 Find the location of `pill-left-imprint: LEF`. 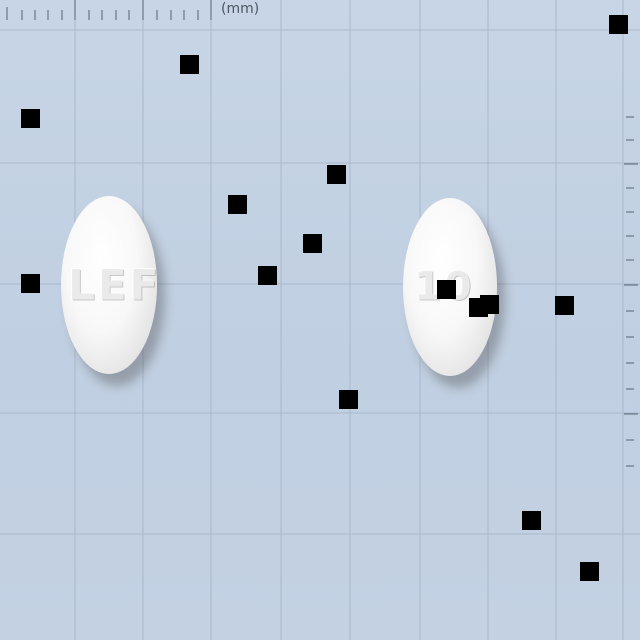

pill-left-imprint: LEF is located at coordinates (115, 285).